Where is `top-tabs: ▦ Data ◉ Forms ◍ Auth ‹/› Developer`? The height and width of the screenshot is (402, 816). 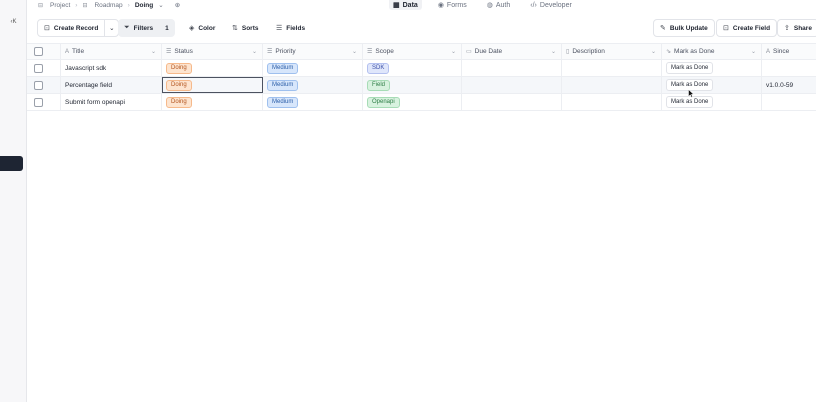 top-tabs: ▦ Data ◉ Forms ◍ Auth ‹/› Developer is located at coordinates (482, 5).